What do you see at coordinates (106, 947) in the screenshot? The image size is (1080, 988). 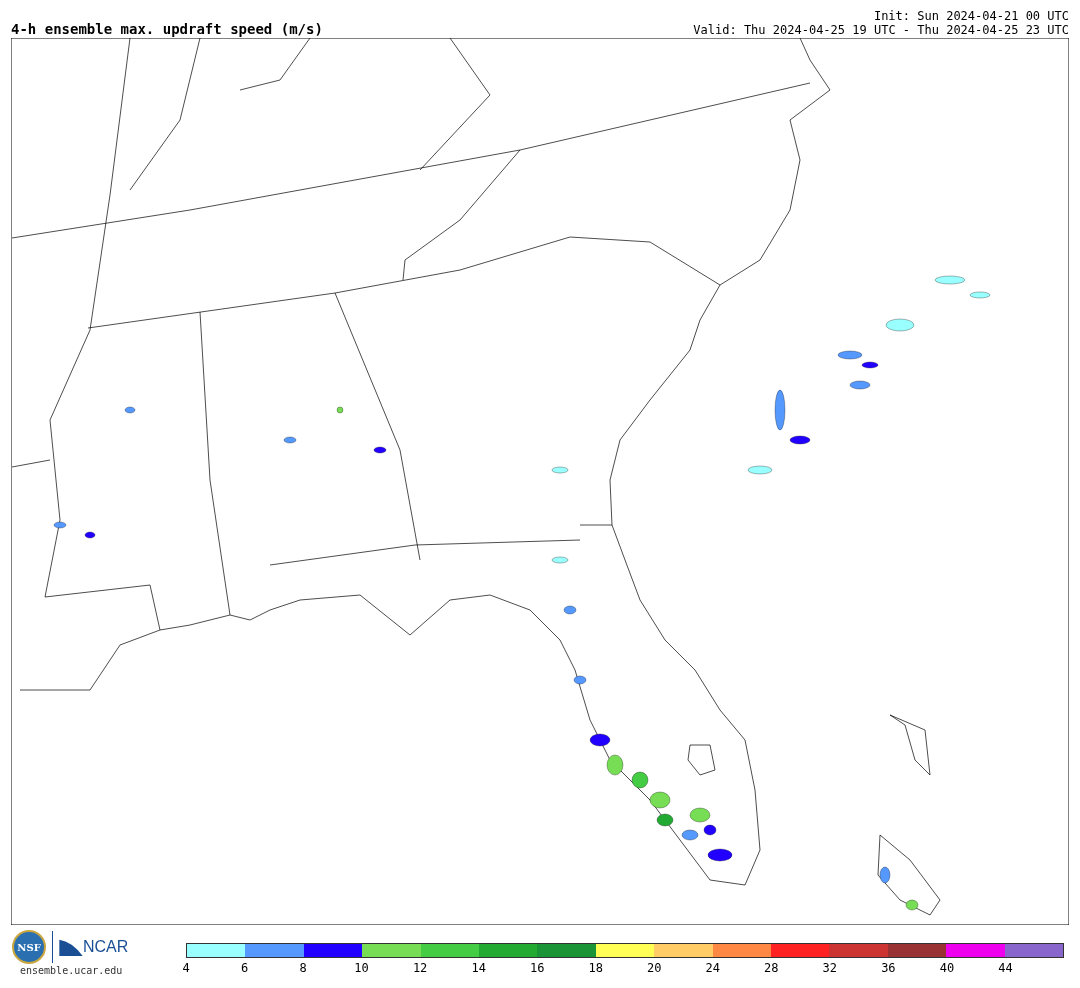 I see `ncar-logo: NCAR` at bounding box center [106, 947].